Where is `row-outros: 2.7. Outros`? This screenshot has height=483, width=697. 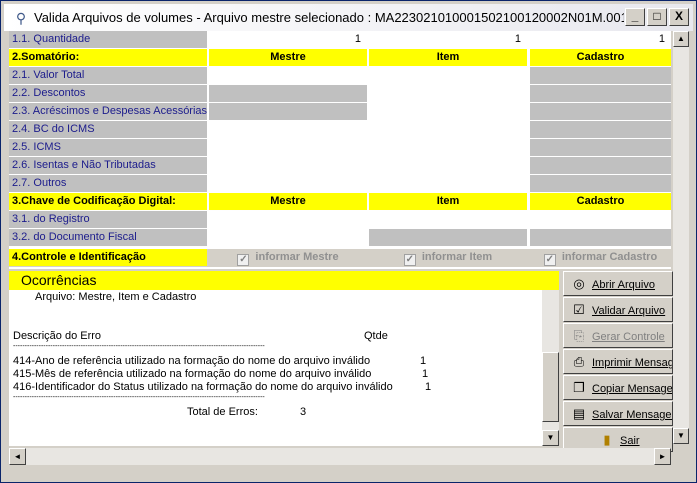 row-outros: 2.7. Outros is located at coordinates (340, 184).